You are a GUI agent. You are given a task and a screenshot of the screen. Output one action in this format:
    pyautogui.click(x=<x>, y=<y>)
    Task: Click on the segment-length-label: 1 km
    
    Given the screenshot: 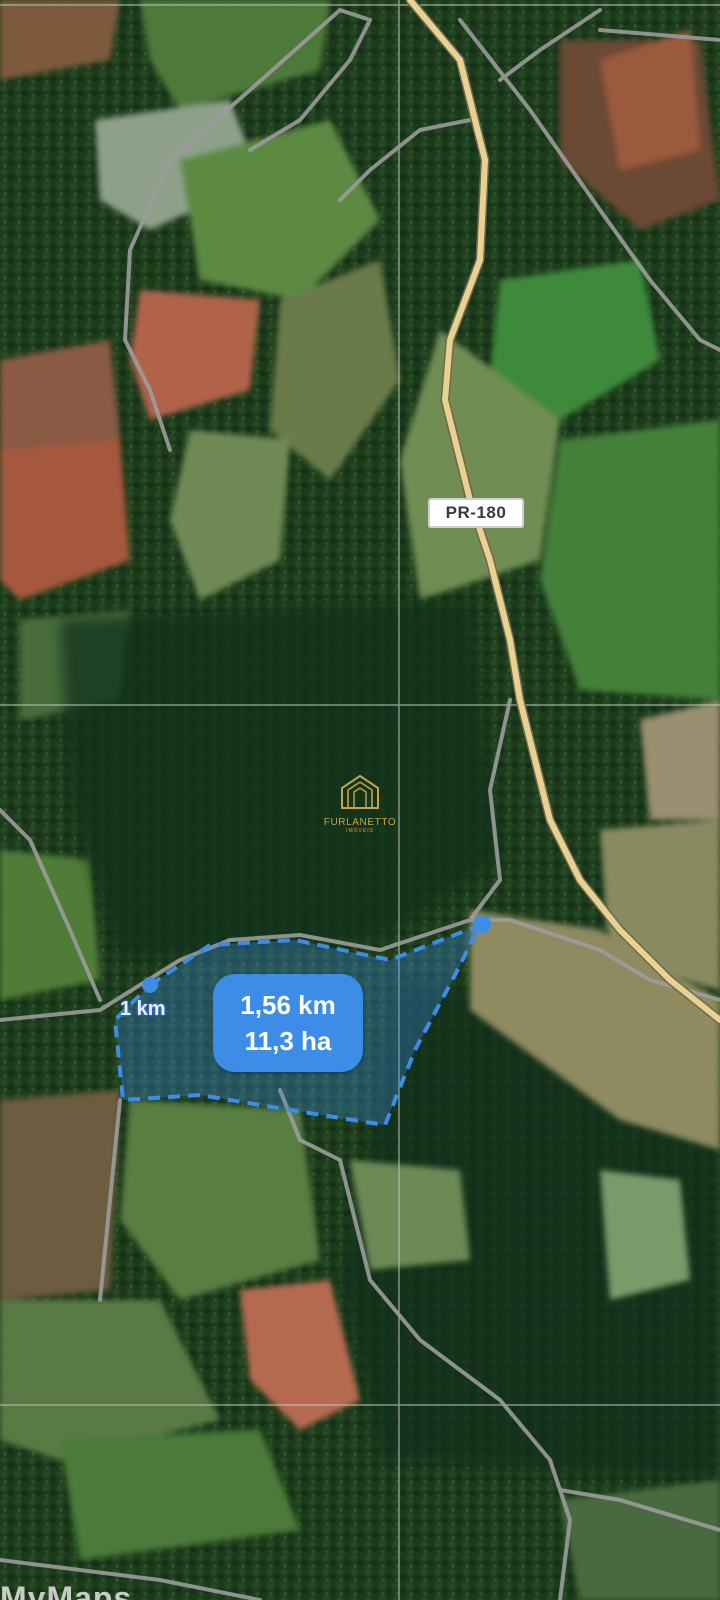 What is the action you would take?
    pyautogui.click(x=143, y=1009)
    